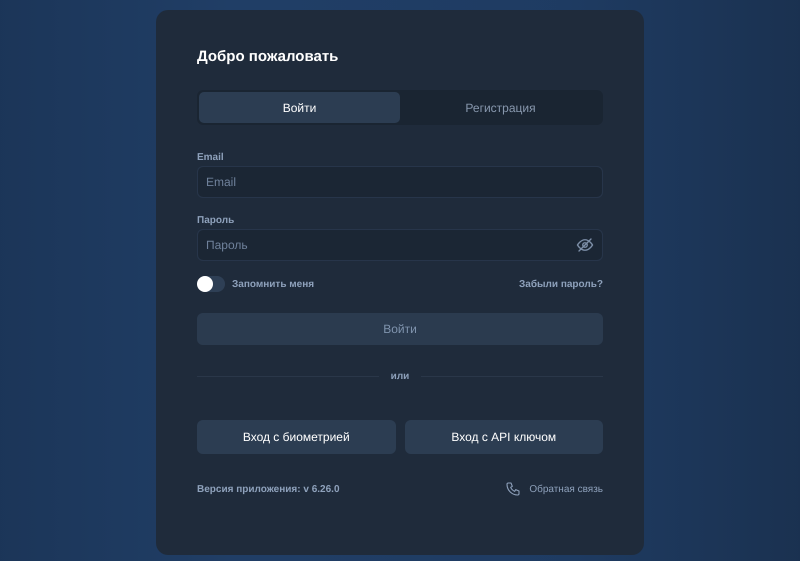 Image resolution: width=800 pixels, height=561 pixels. I want to click on remember-toggle, so click(211, 284).